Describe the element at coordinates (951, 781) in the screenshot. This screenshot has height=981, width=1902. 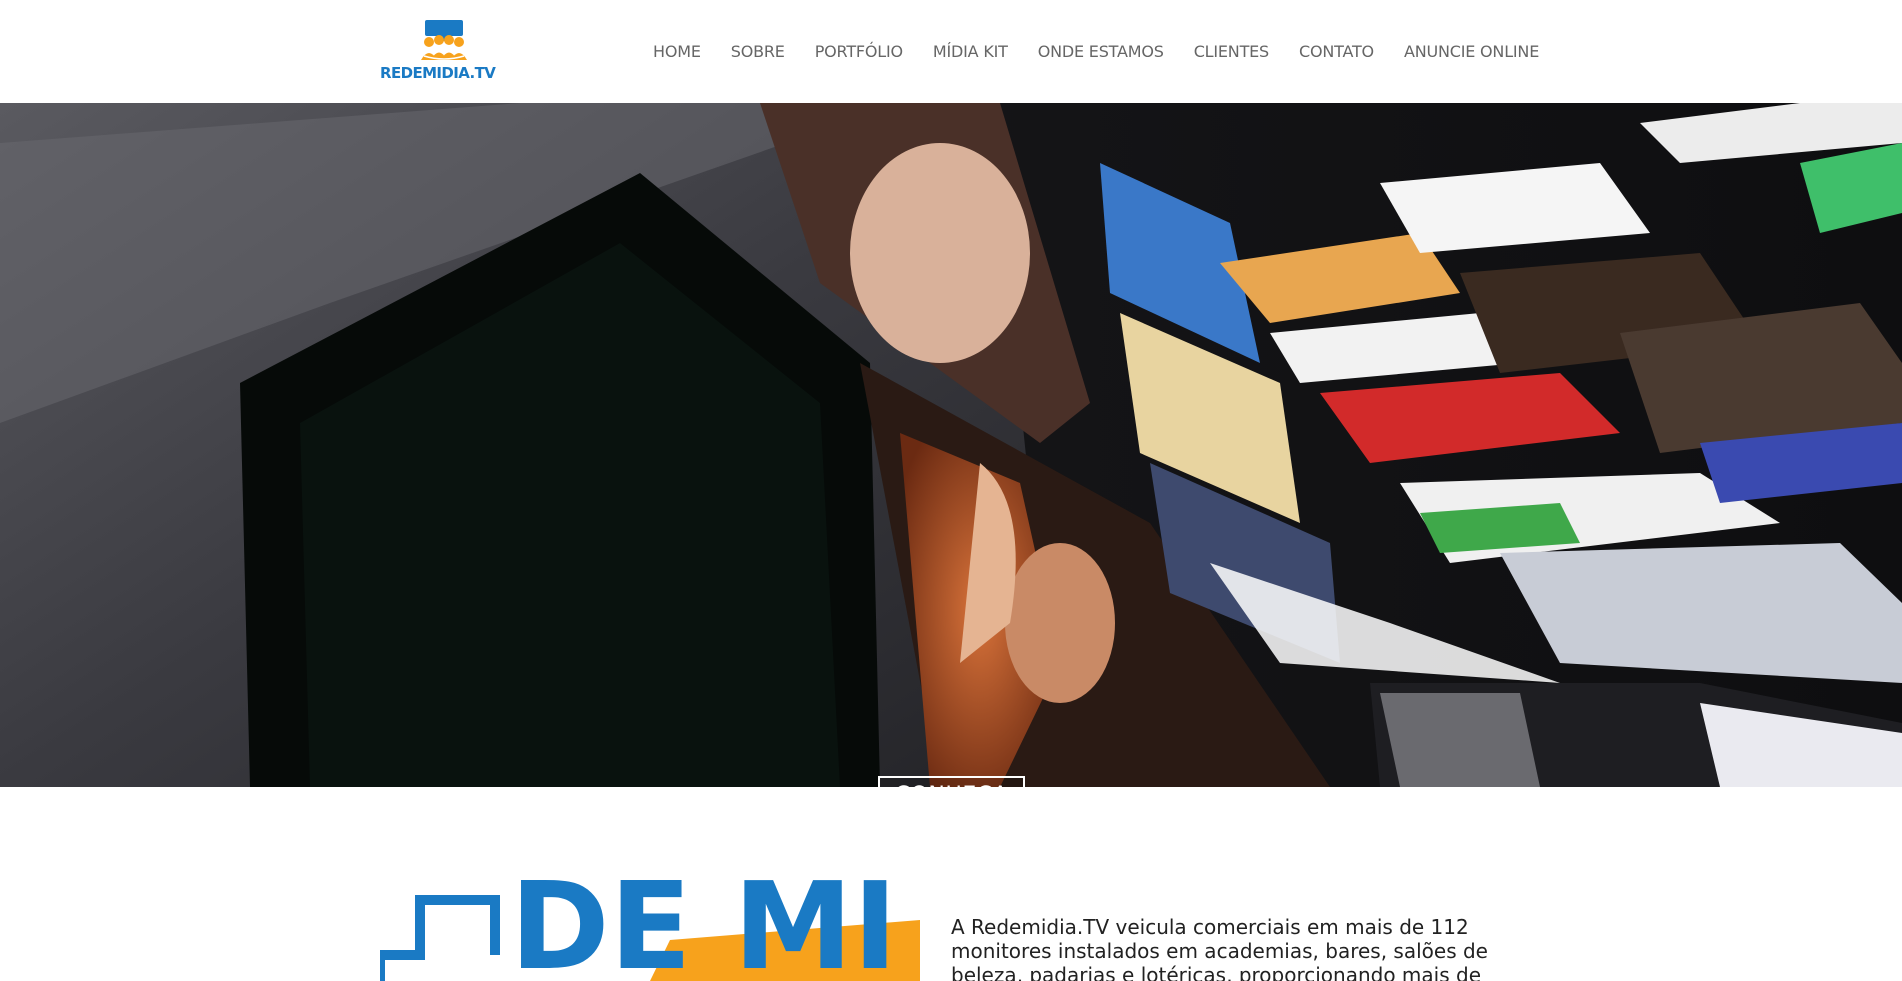
I see `conheca-button: CONHEÇA` at that location.